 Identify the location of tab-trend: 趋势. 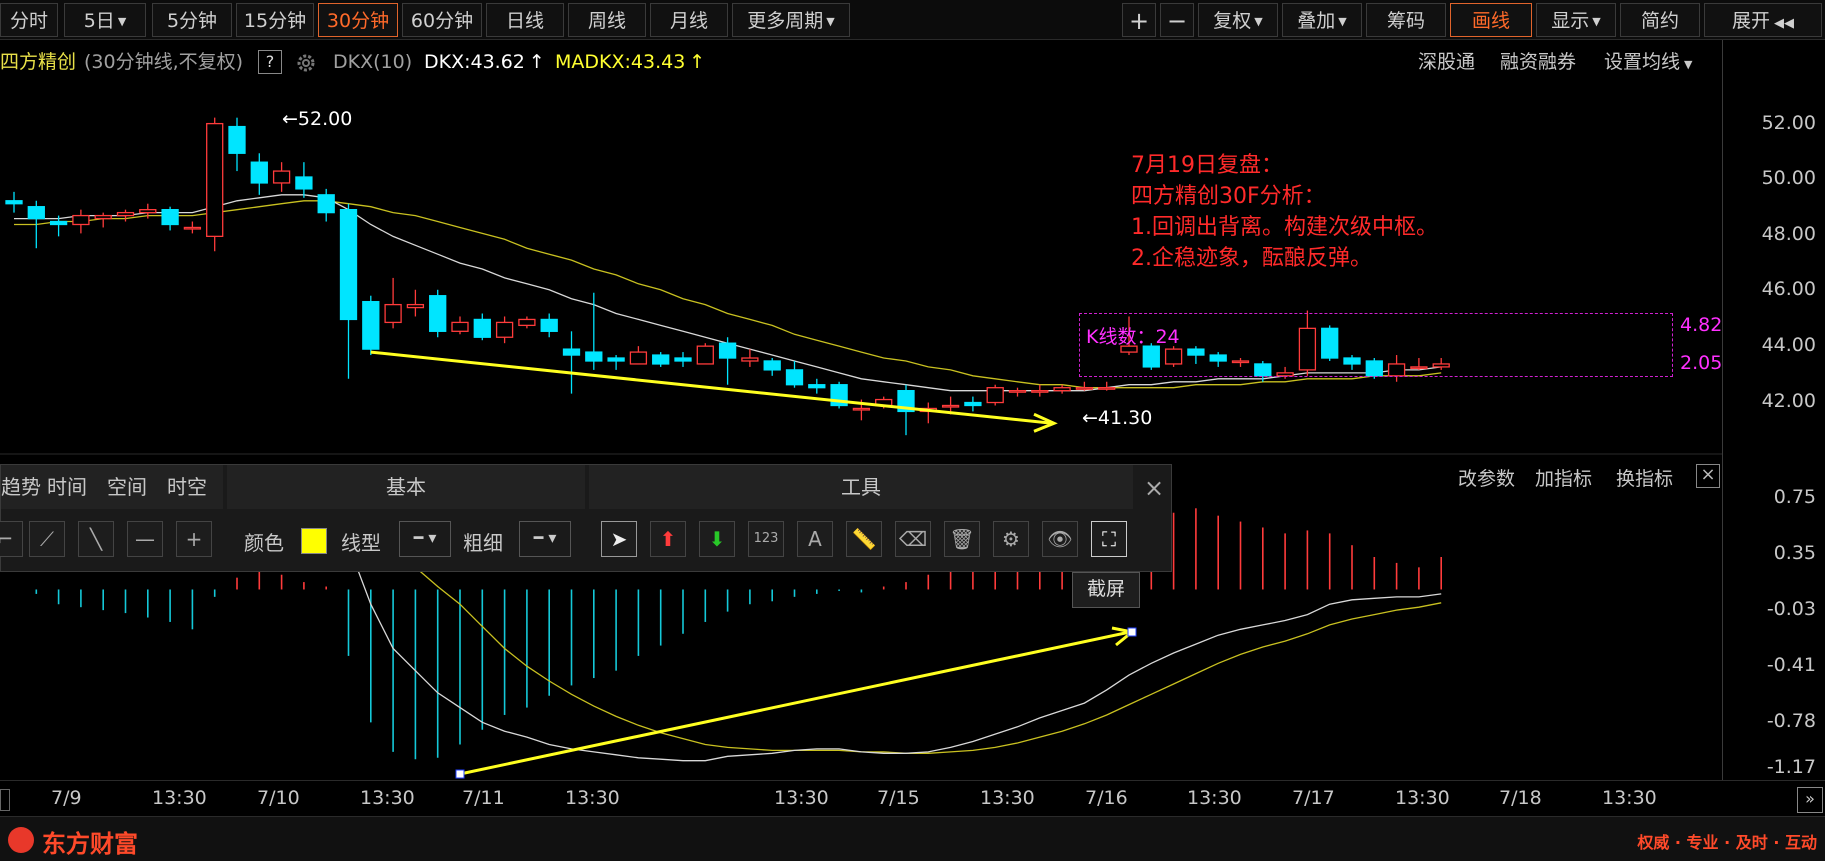
(21, 487).